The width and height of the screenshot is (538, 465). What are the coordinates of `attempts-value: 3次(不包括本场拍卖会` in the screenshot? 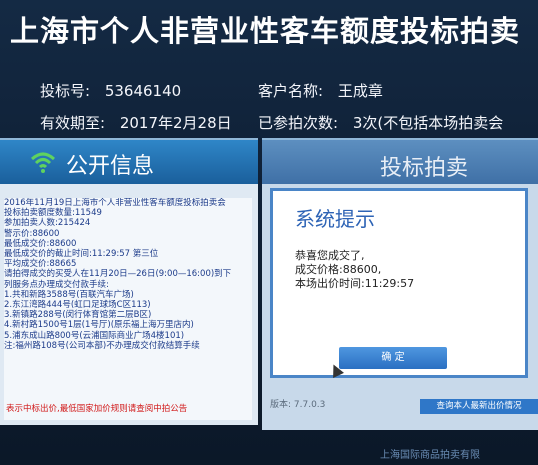 It's located at (428, 123).